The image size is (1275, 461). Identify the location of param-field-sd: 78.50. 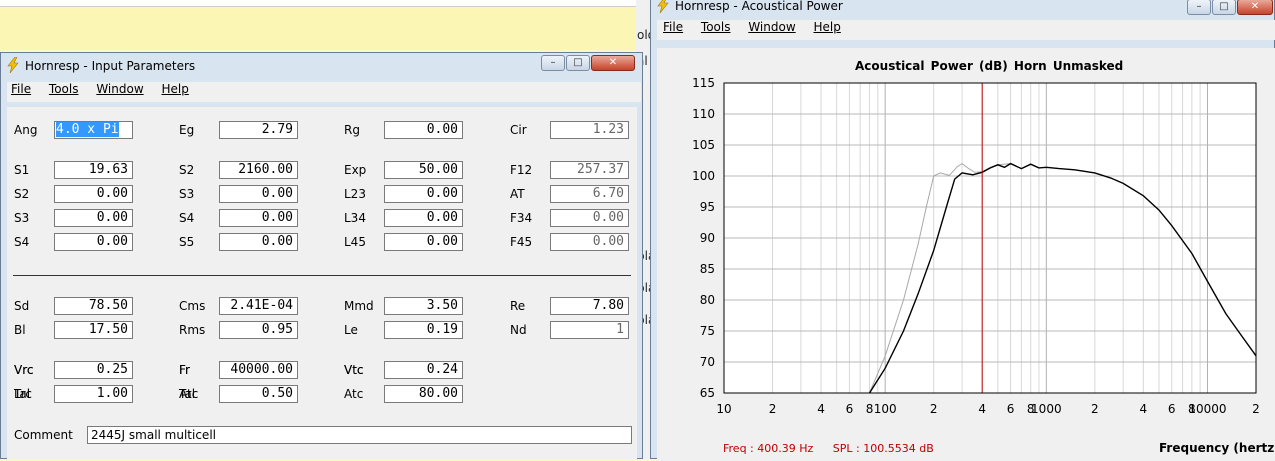
(93, 306).